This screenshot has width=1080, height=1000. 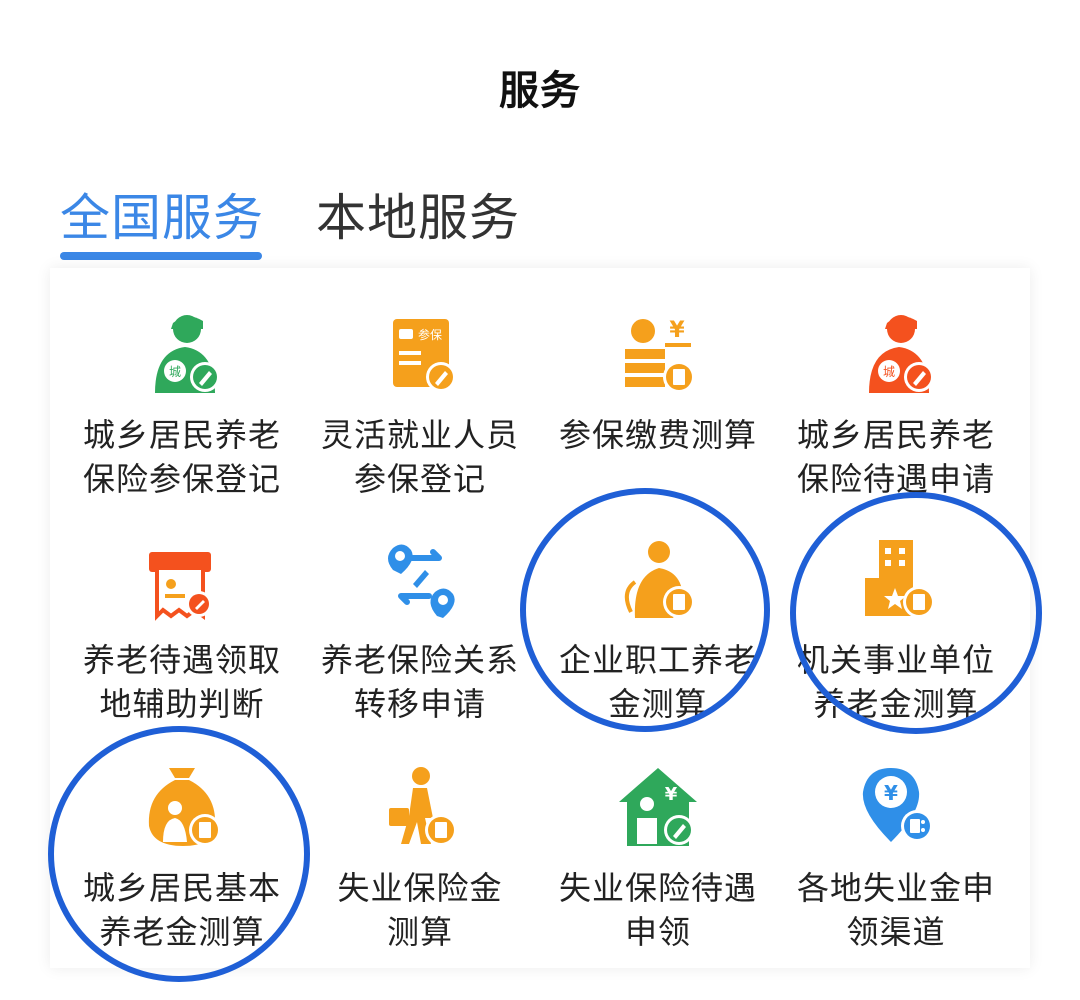 What do you see at coordinates (181, 682) in the screenshot?
I see `service-label: 养老待遇领取 地辅助判断` at bounding box center [181, 682].